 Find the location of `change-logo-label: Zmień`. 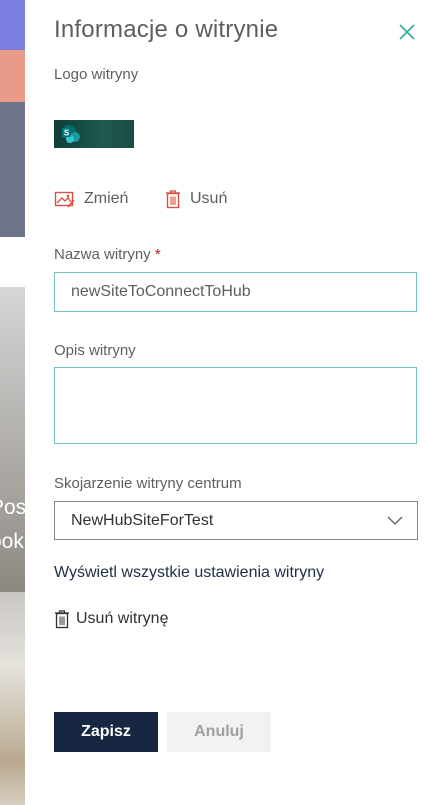

change-logo-label: Zmień is located at coordinates (106, 198).